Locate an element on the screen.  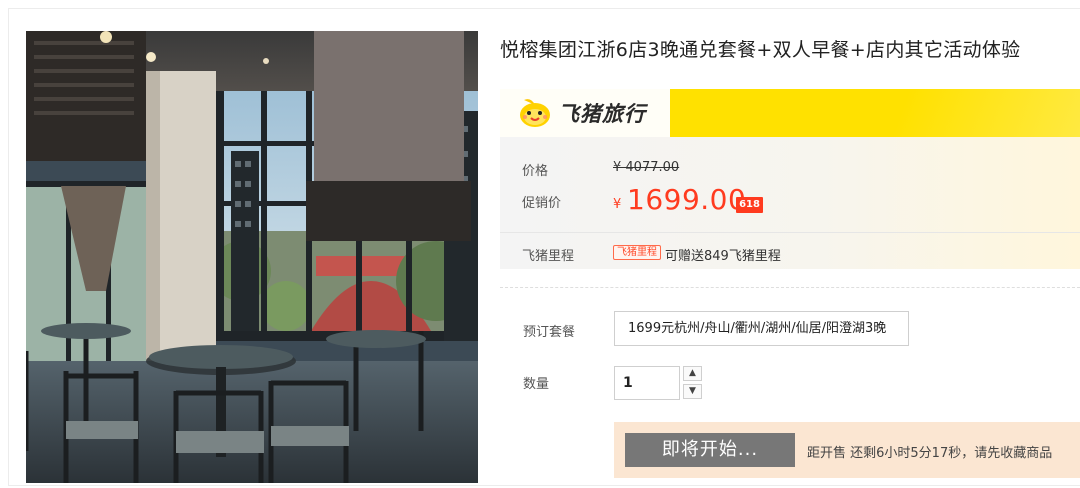
chevron-up-icon: ▲ is located at coordinates (692, 373).